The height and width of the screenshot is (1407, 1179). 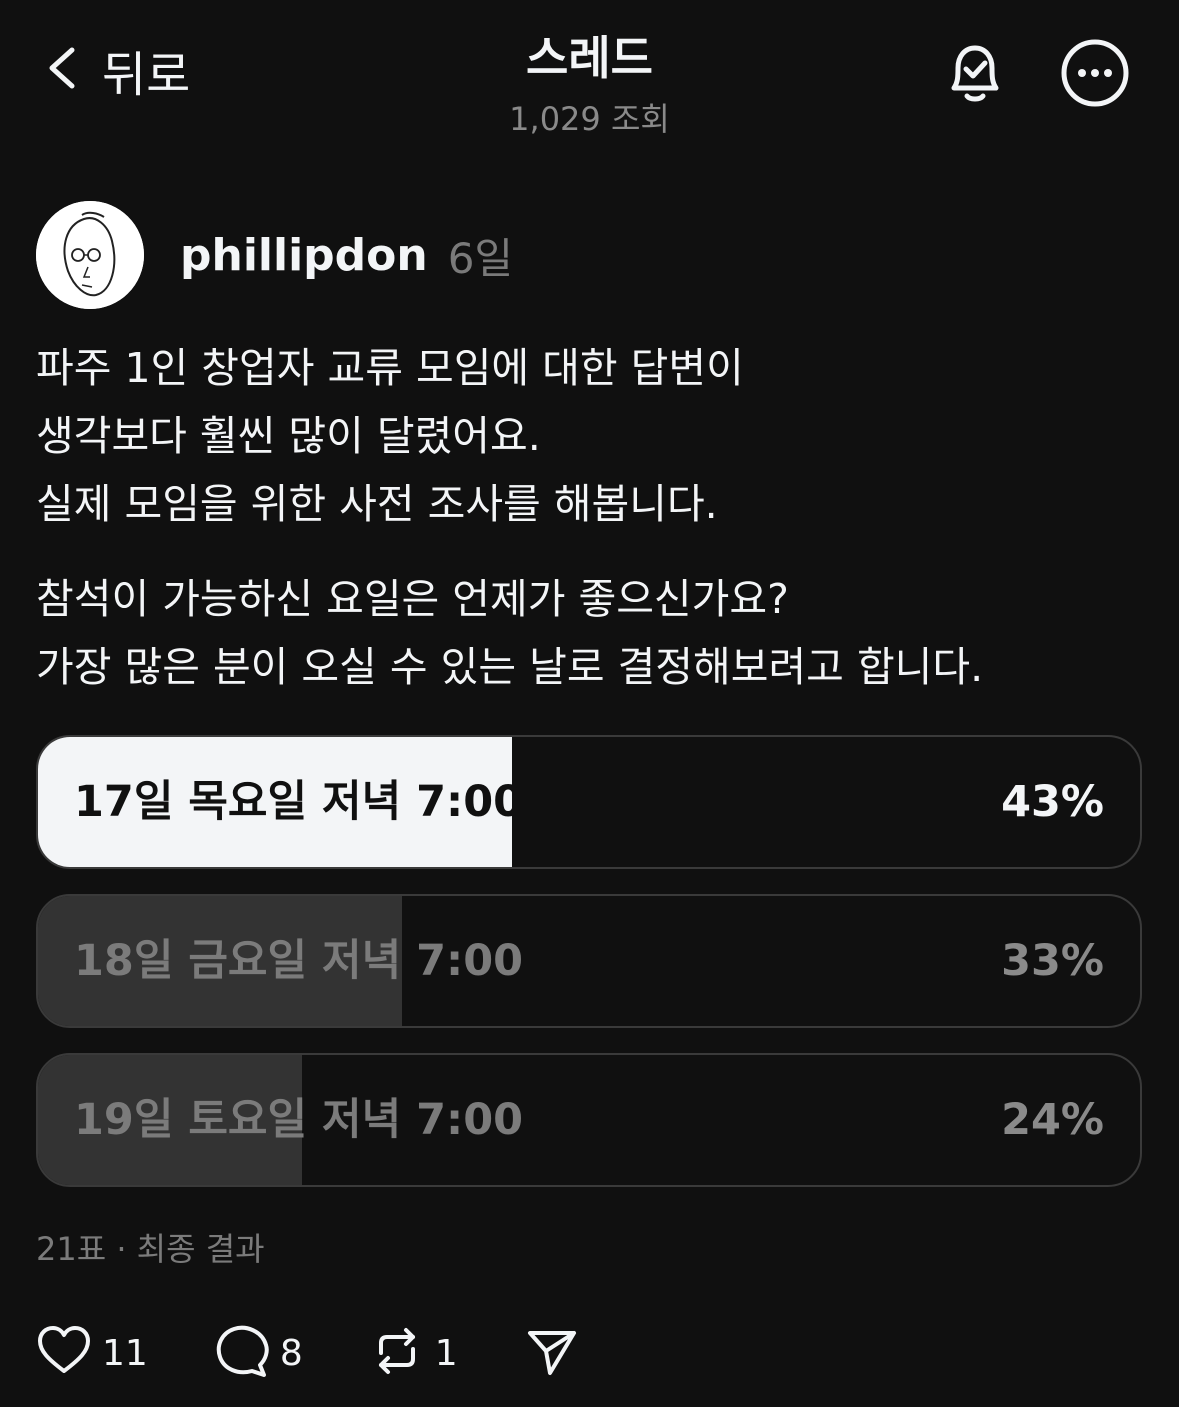 I want to click on reply-button: 8, so click(x=258, y=1353).